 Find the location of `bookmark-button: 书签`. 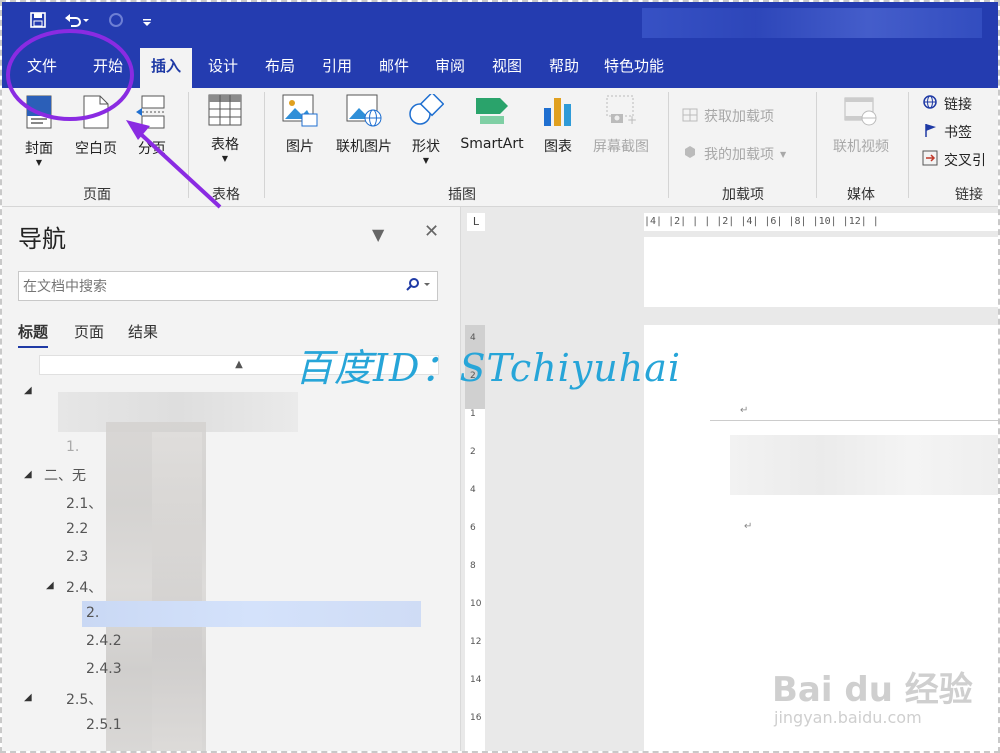

bookmark-button: 书签 is located at coordinates (947, 132).